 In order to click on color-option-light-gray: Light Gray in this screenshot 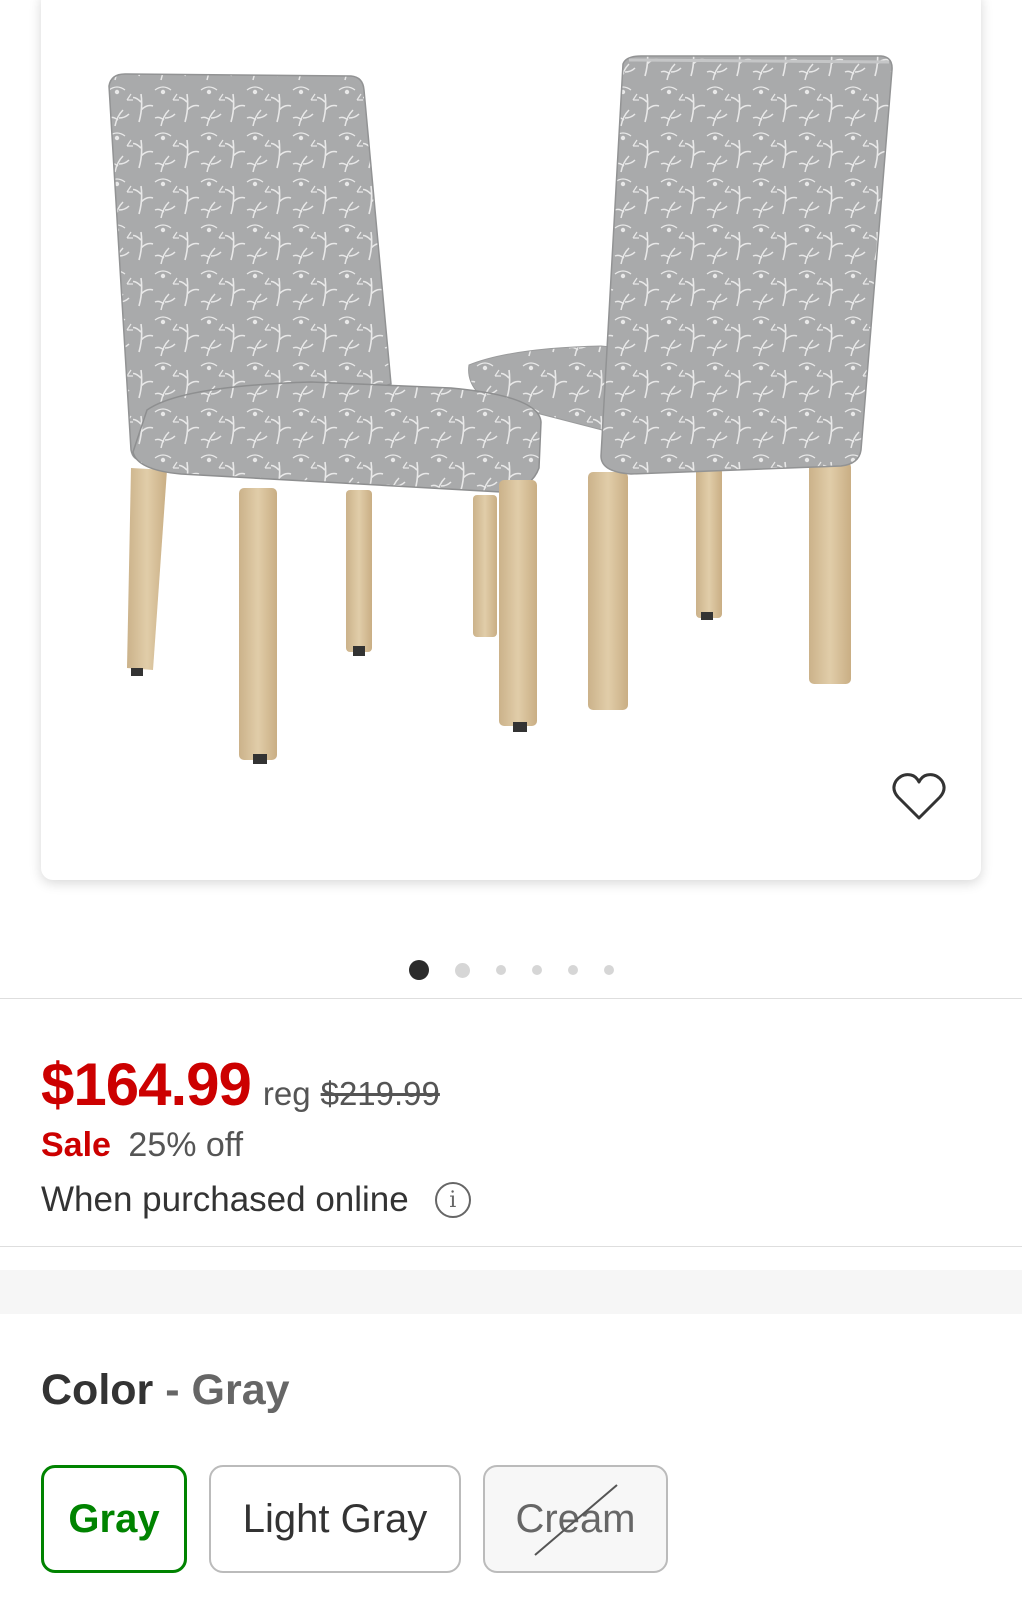, I will do `click(335, 1519)`.